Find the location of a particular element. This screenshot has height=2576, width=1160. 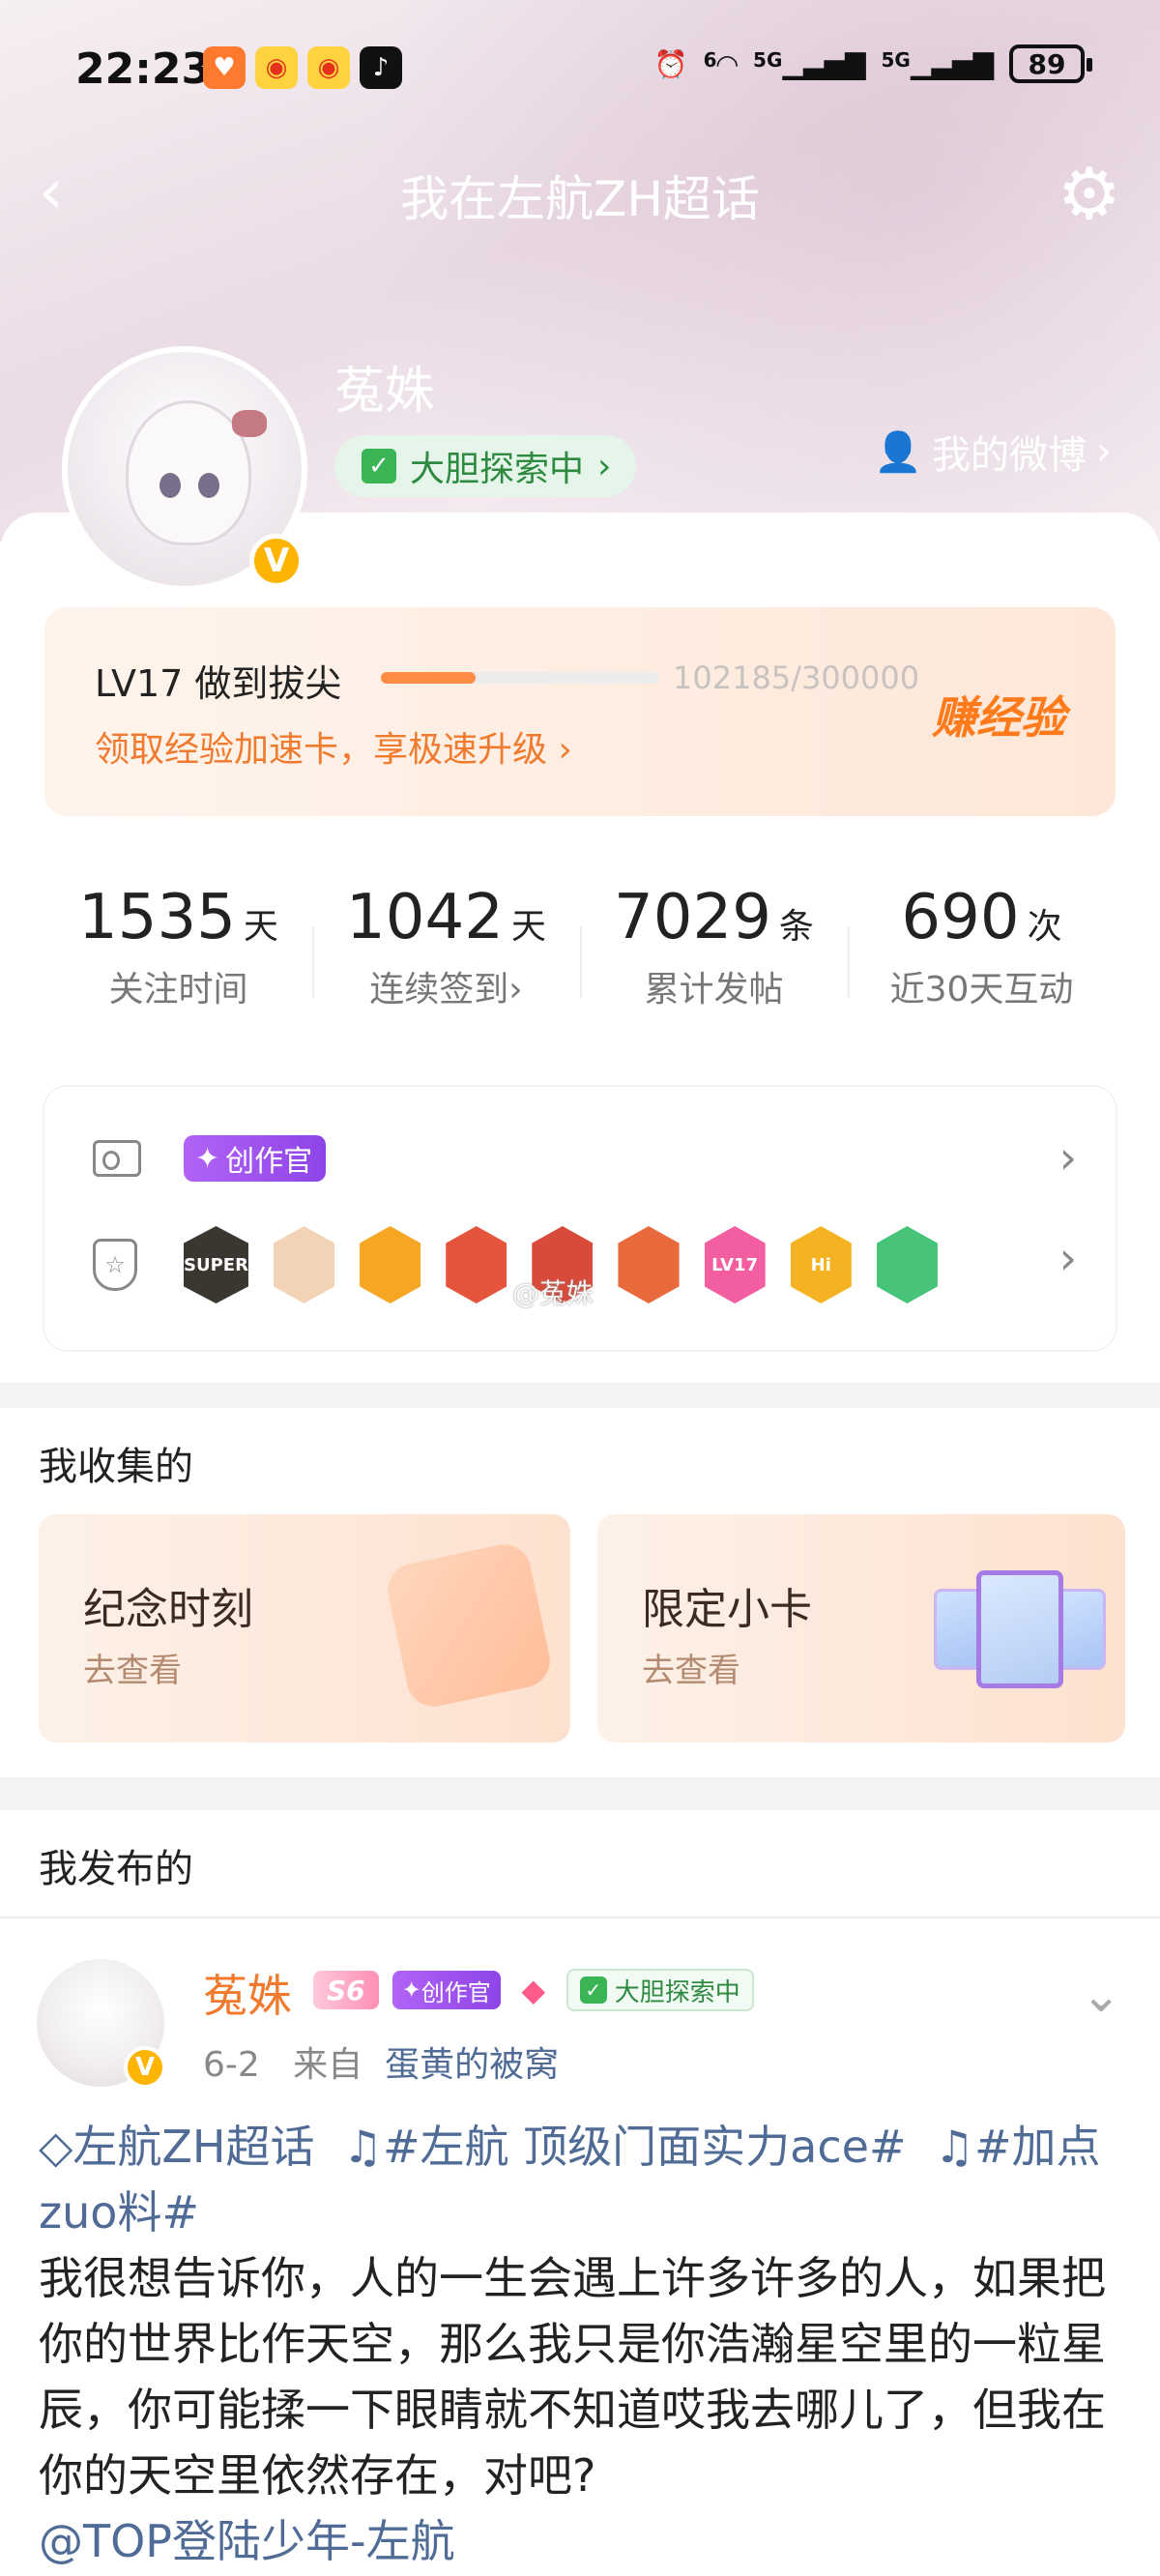

stat-label: 关注时间 is located at coordinates (178, 990).